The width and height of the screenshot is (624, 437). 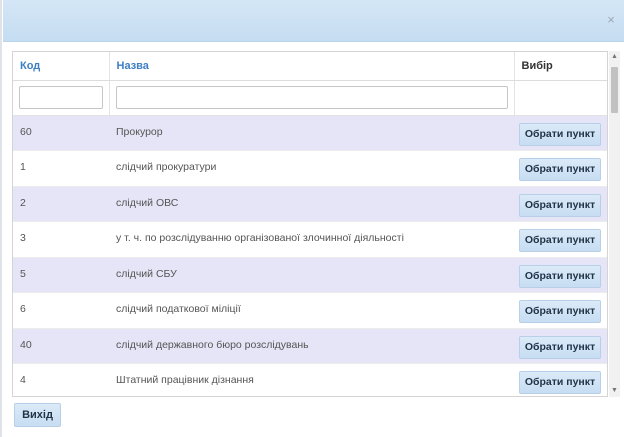 I want to click on cell-name: слідчий податкової міліції, so click(x=311, y=310).